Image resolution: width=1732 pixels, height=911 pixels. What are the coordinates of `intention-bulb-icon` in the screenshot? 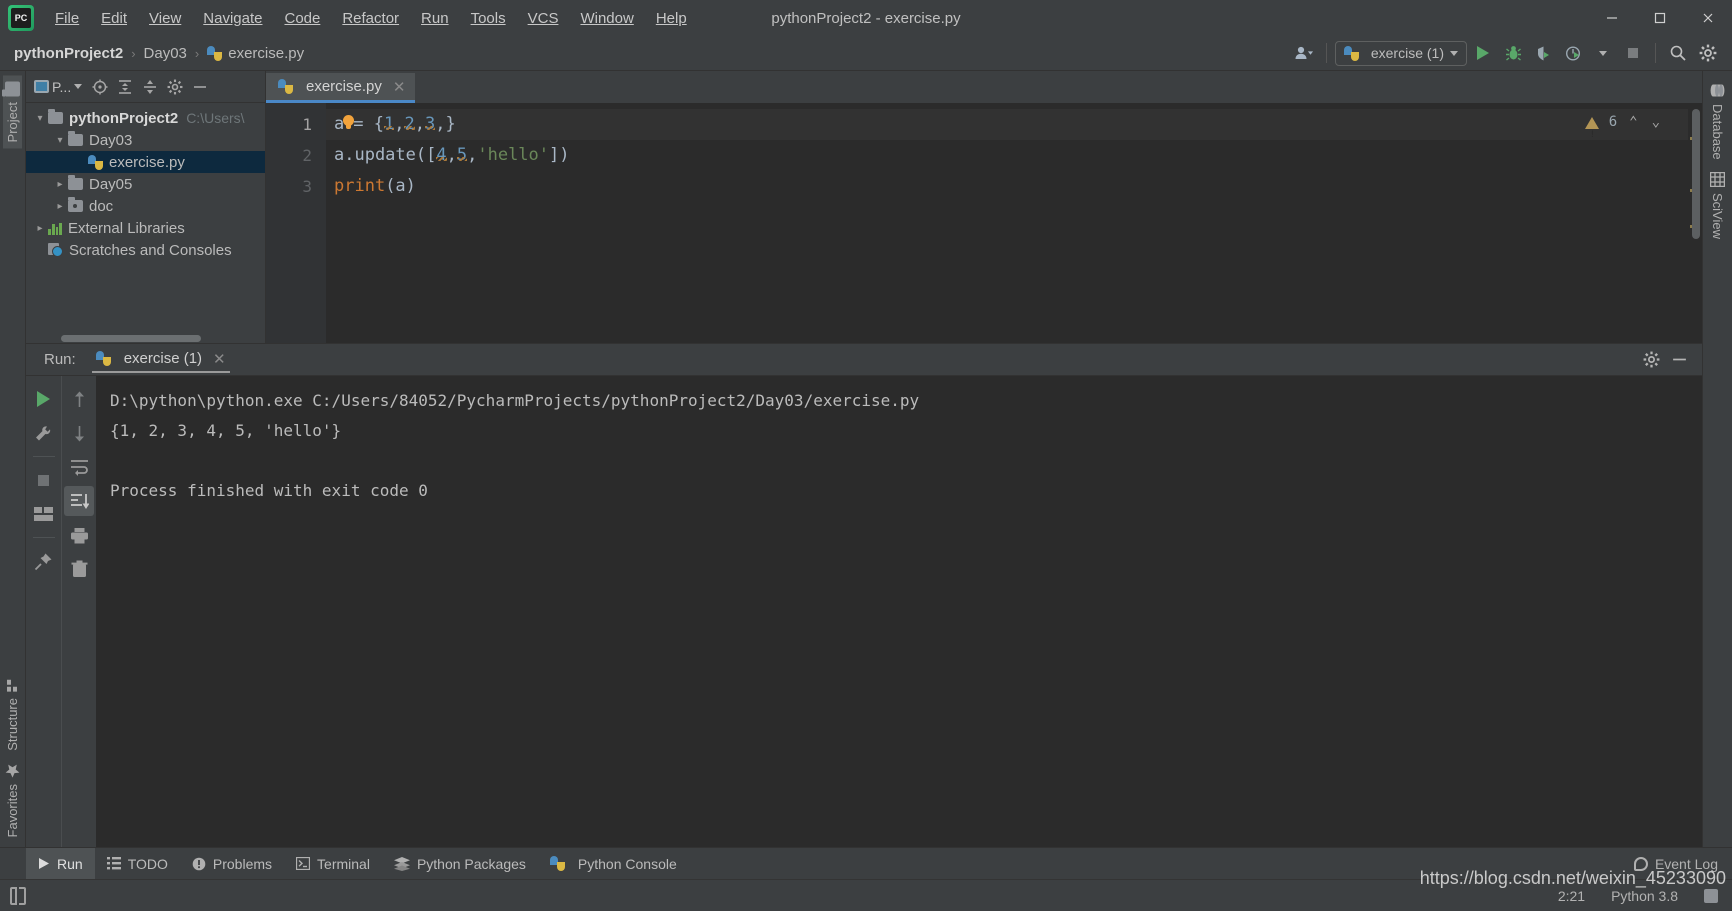 It's located at (348, 123).